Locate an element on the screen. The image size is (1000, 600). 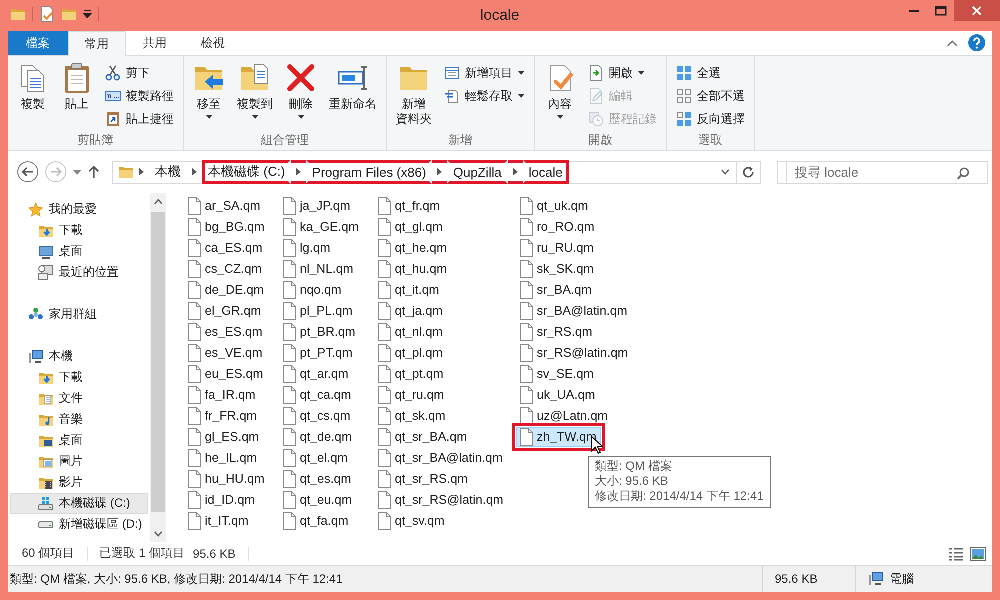
help-icon is located at coordinates (977, 43).